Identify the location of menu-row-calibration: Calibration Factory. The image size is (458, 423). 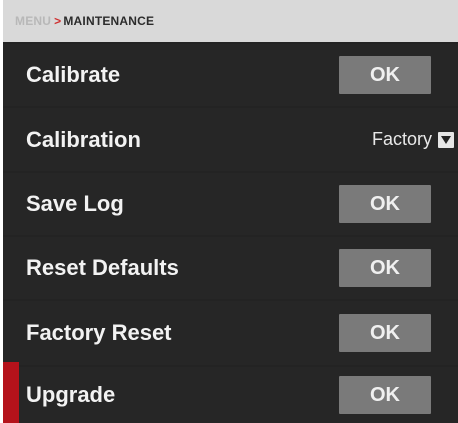
(230, 139).